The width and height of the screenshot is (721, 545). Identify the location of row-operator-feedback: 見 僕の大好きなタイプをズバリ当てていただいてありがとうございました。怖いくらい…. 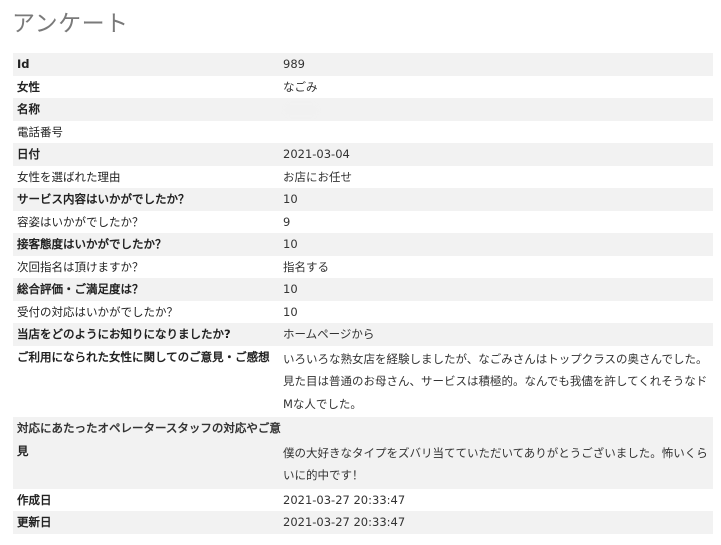
(363, 464).